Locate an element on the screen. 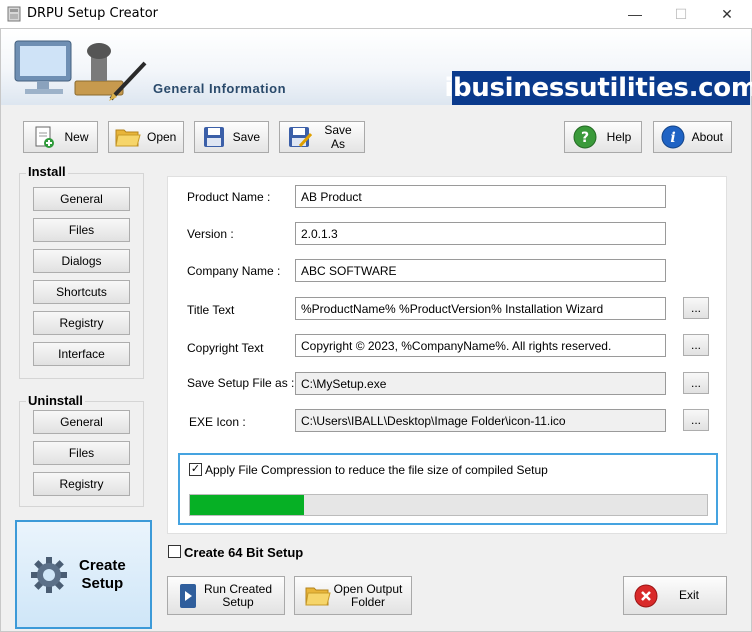 The image size is (752, 632). open-output-line2: Folder is located at coordinates (367, 601).